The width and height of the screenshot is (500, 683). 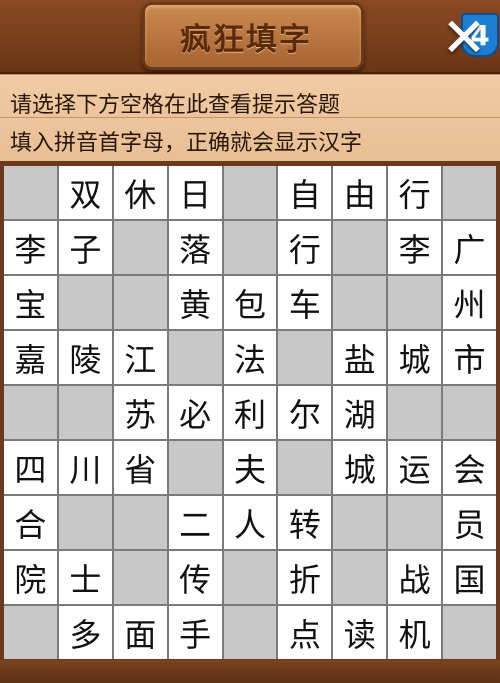 What do you see at coordinates (140, 467) in the screenshot?
I see `letter-cell: 省` at bounding box center [140, 467].